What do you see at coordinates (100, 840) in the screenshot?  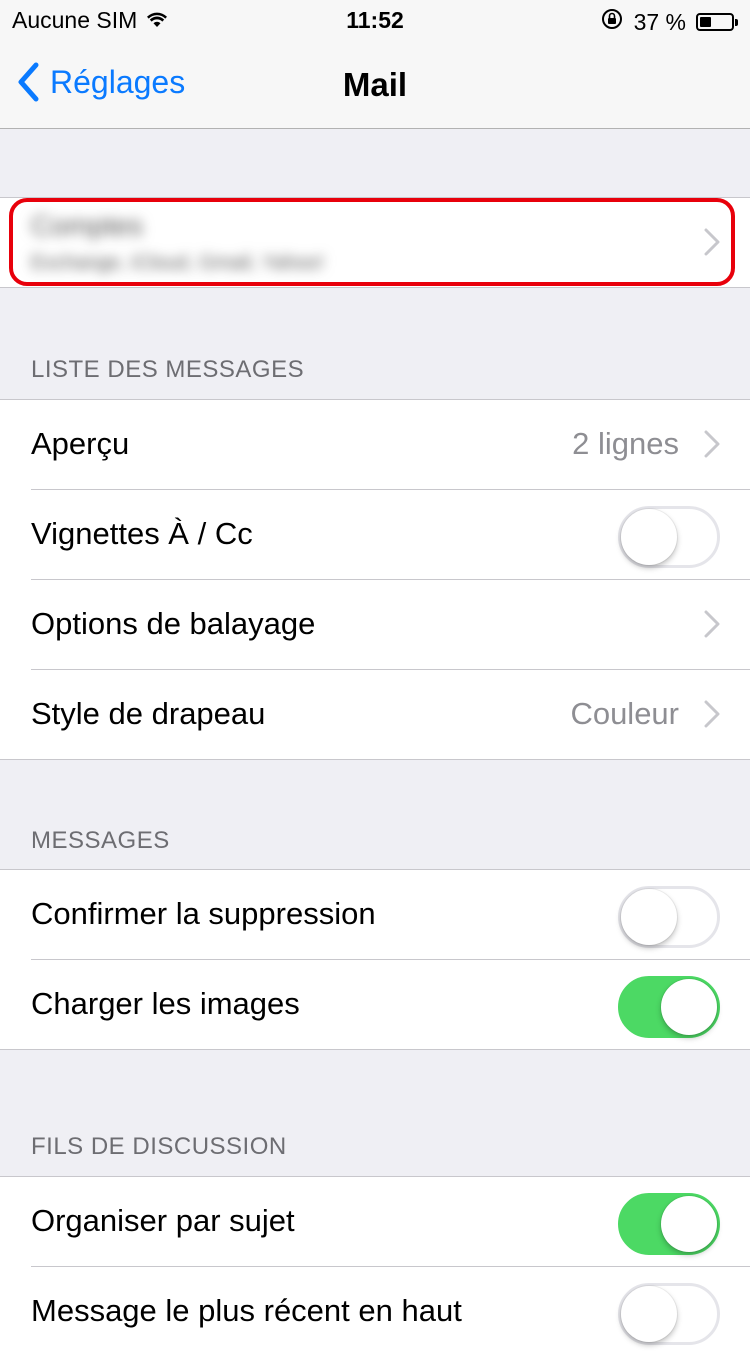 I see `section-header-messages: MESSAGES` at bounding box center [100, 840].